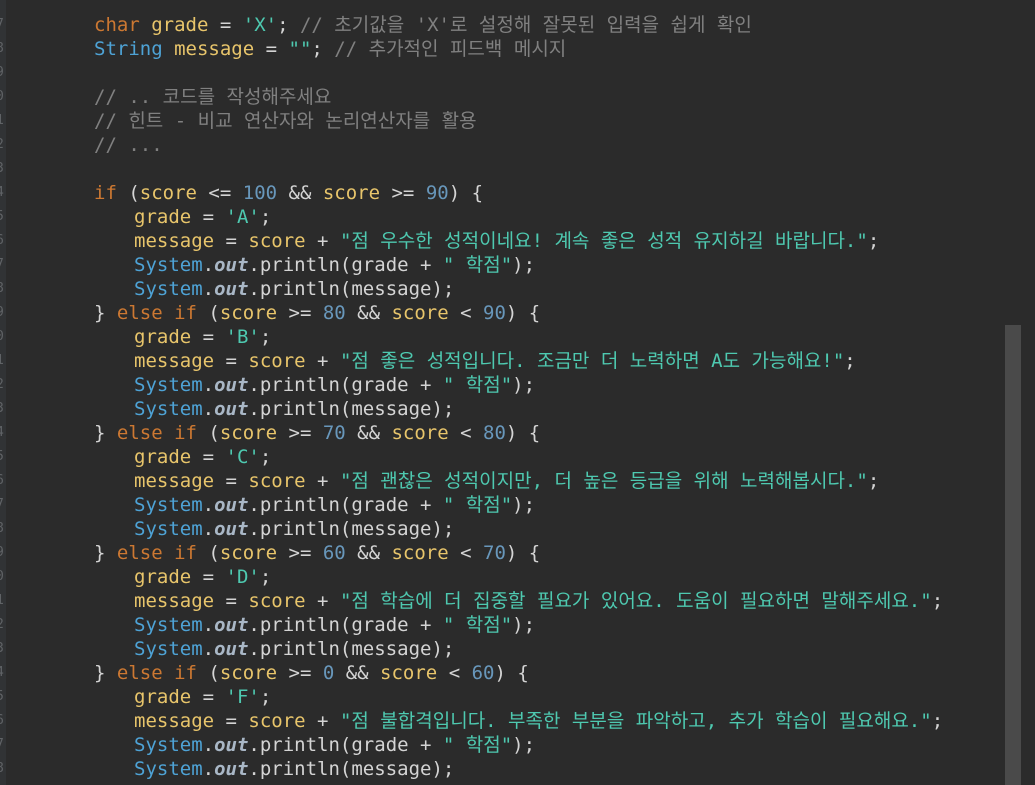 The image size is (1035, 785). Describe the element at coordinates (242, 217) in the screenshot. I see `char-literal: 'A'` at that location.